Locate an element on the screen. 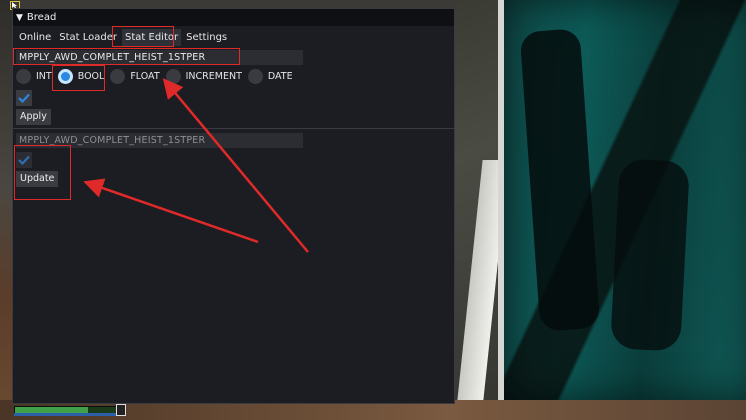  arrow-to-bool is located at coordinates (235, 165).